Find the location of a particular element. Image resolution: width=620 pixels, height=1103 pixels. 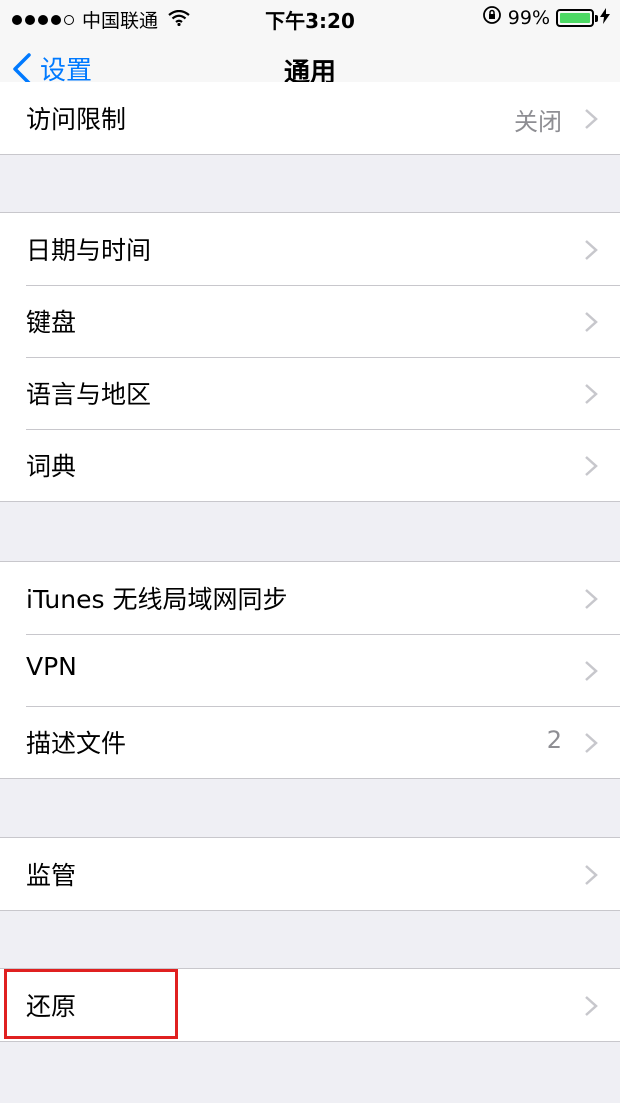

row-label: 词典 is located at coordinates (51, 466).